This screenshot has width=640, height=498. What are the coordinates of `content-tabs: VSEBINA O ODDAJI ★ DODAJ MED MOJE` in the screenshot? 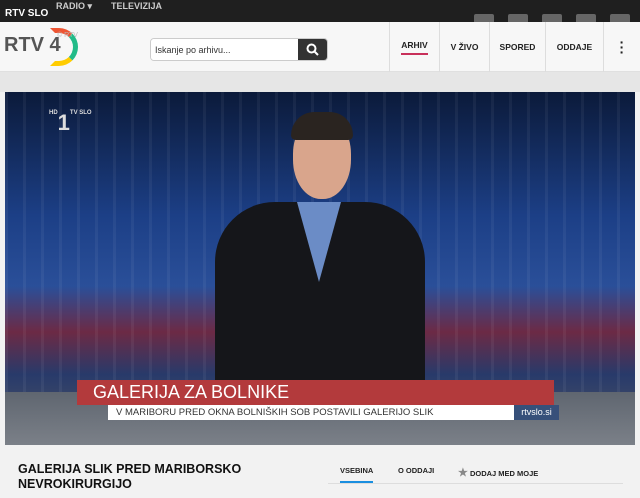 It's located at (475, 473).